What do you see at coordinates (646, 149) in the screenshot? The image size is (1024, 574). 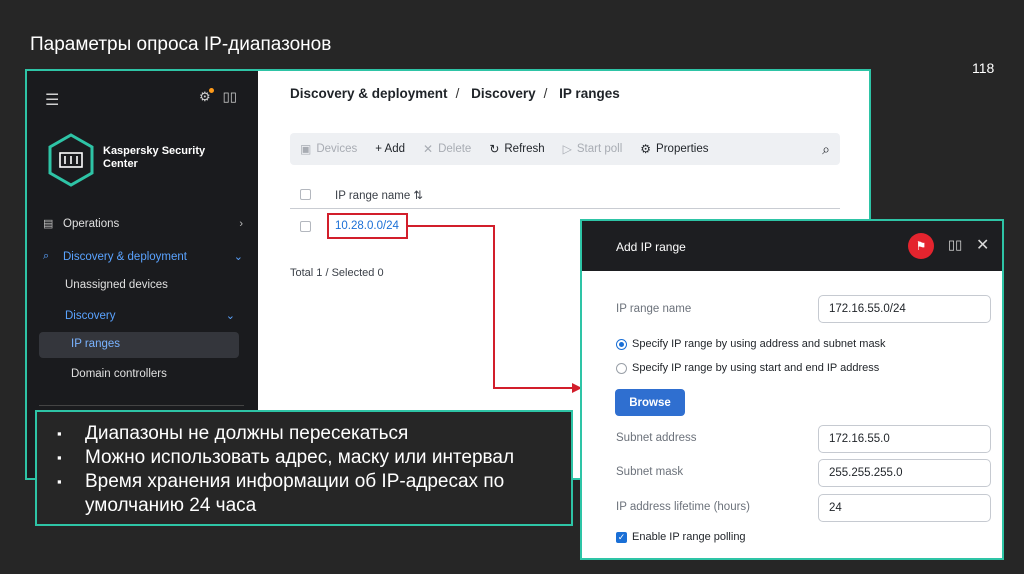 I see `gear-icon: ⚙` at bounding box center [646, 149].